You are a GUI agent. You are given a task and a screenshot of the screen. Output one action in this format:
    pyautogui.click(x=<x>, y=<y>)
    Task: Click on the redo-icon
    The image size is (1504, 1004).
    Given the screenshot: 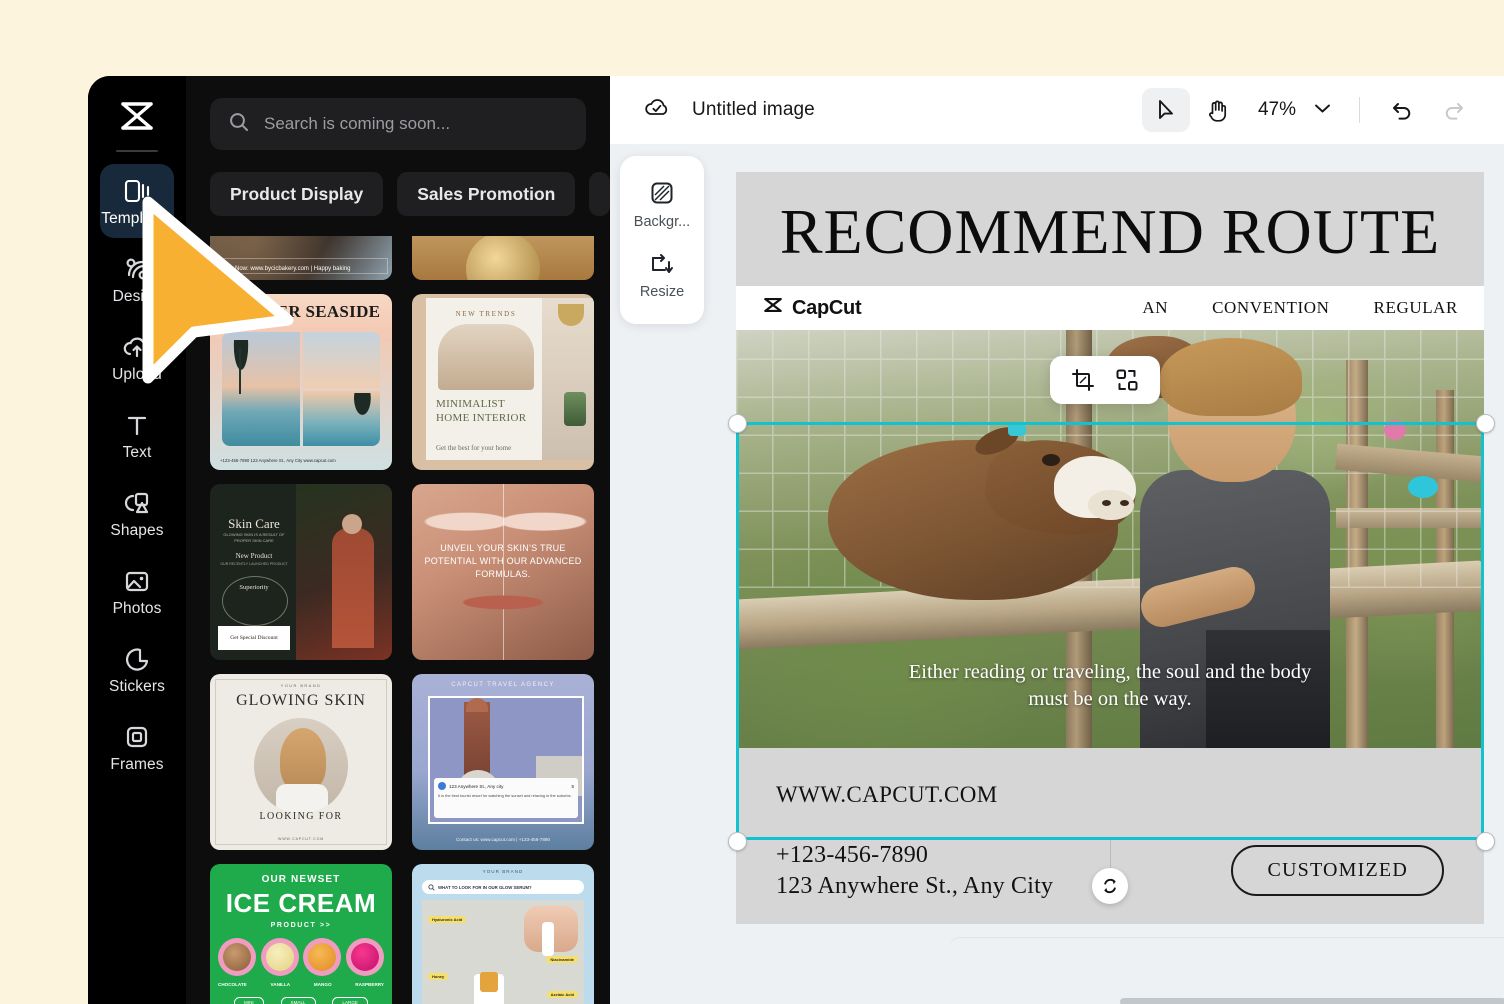 What is the action you would take?
    pyautogui.click(x=1454, y=111)
    